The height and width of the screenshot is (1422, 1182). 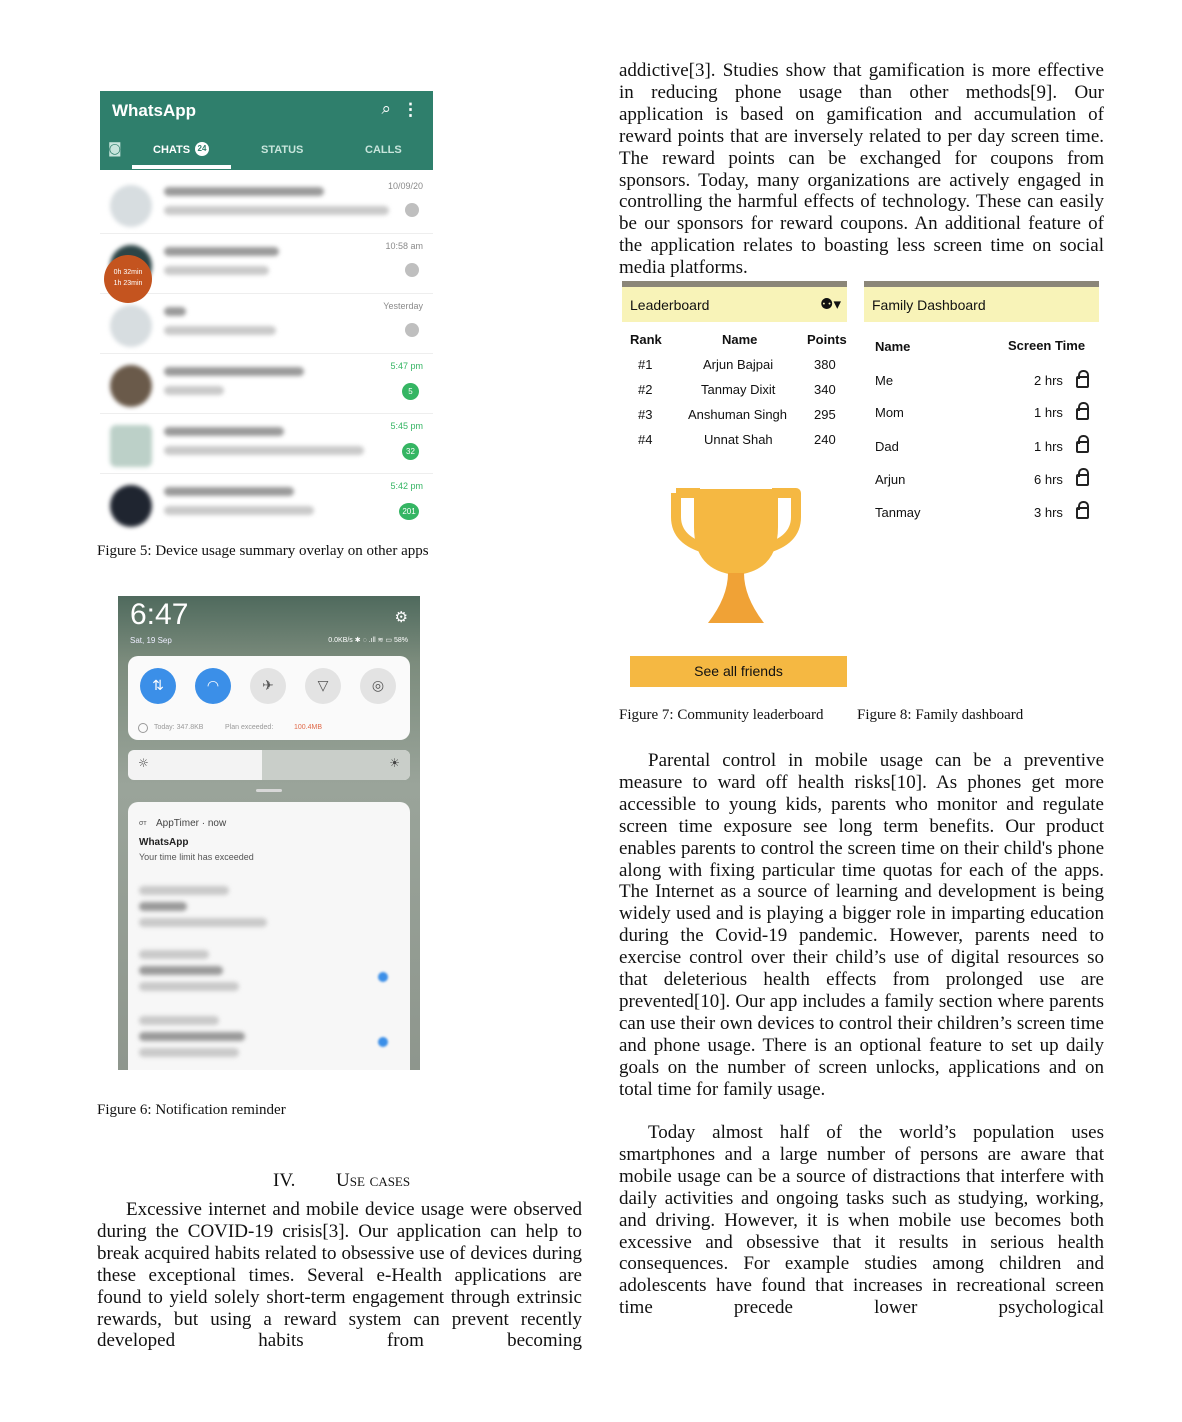 What do you see at coordinates (128, 283) in the screenshot?
I see `overlay-total-usage: 1h 23min` at bounding box center [128, 283].